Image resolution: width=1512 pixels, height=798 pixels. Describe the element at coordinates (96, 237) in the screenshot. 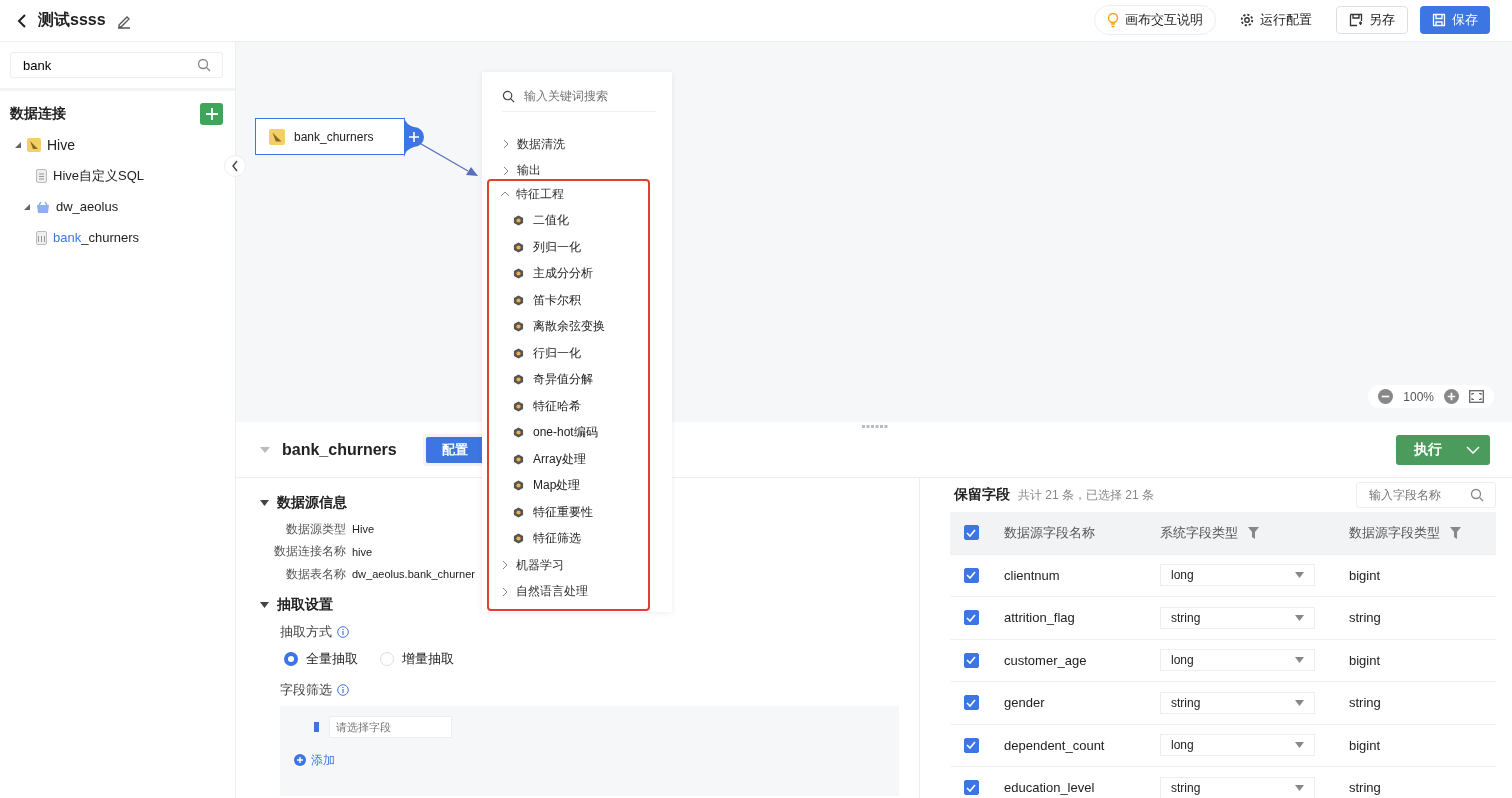

I see `tree-item: bank_churners` at that location.